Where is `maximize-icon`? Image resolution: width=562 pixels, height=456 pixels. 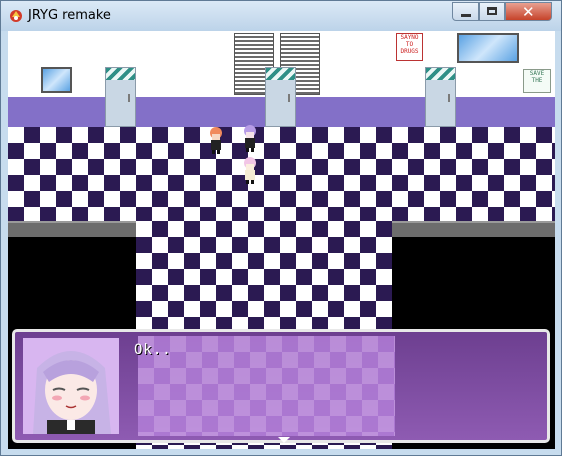 maximize-icon is located at coordinates (492, 11).